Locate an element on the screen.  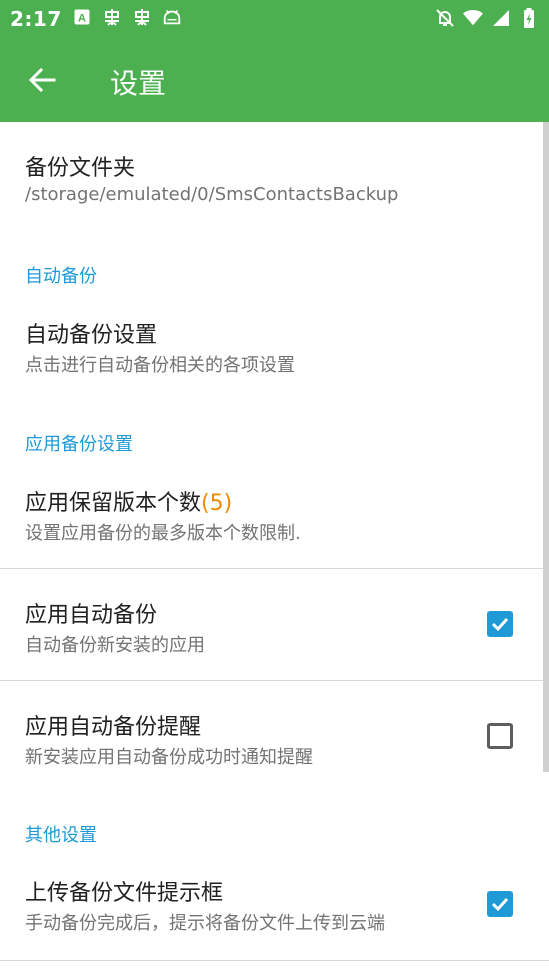
page-title: 设置 is located at coordinates (138, 83).